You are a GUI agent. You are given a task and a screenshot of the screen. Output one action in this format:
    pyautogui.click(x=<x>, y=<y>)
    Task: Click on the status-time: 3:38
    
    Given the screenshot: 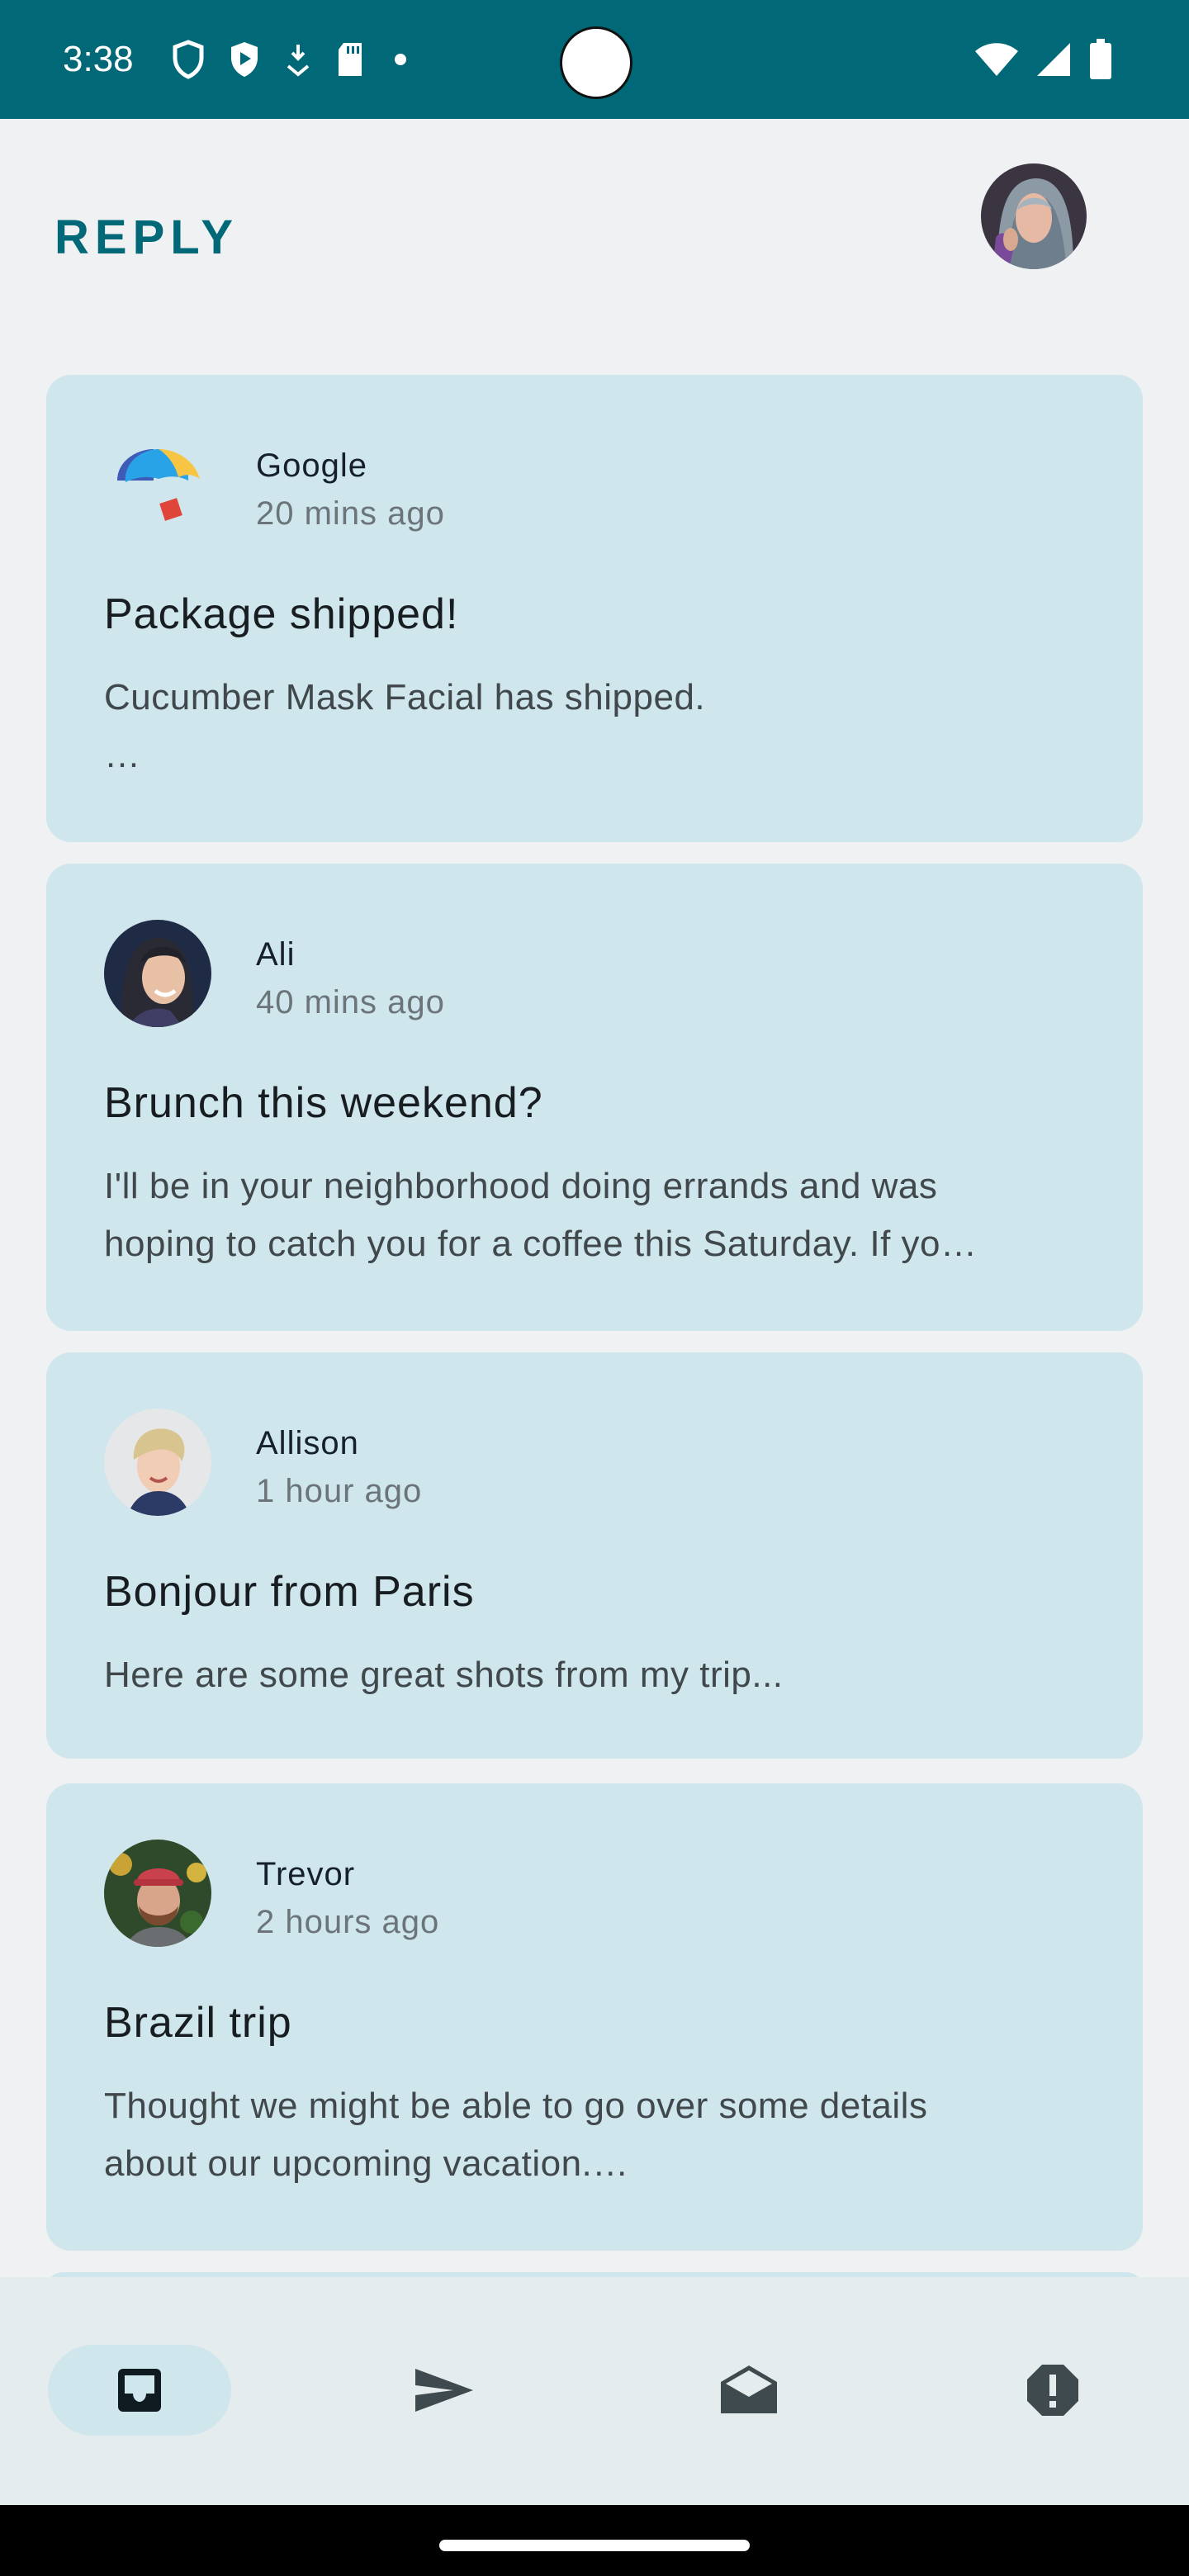 What is the action you would take?
    pyautogui.click(x=98, y=59)
    